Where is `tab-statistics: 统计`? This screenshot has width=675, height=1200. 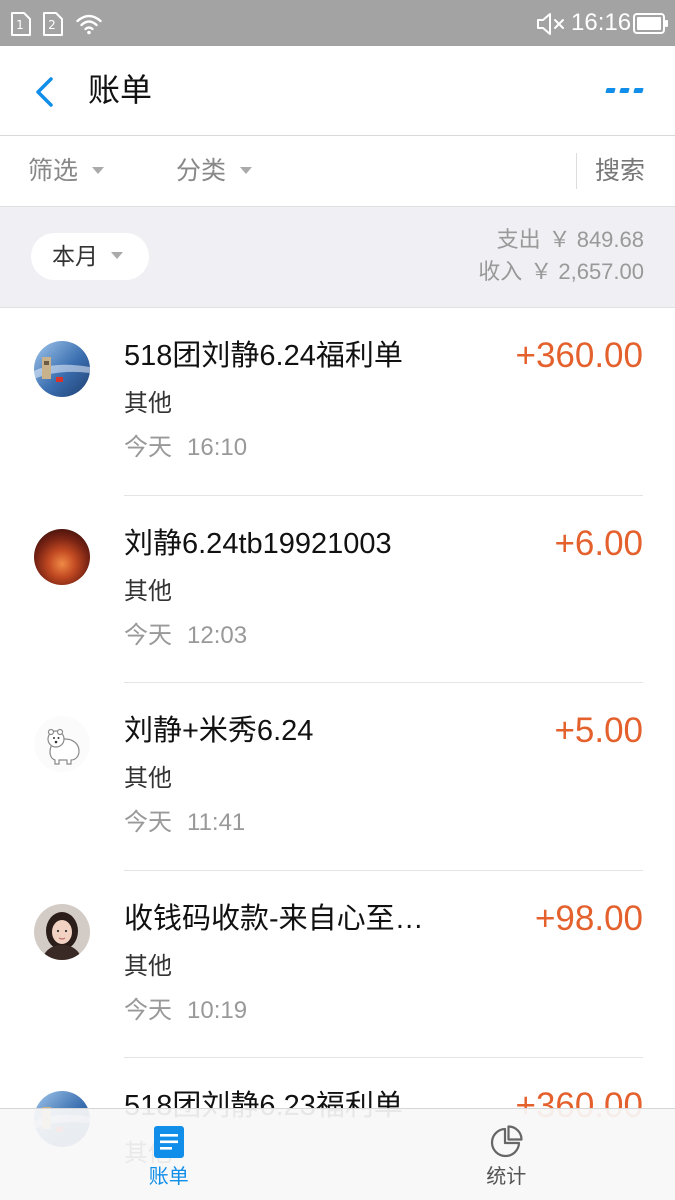 tab-statistics: 统计 is located at coordinates (506, 1154).